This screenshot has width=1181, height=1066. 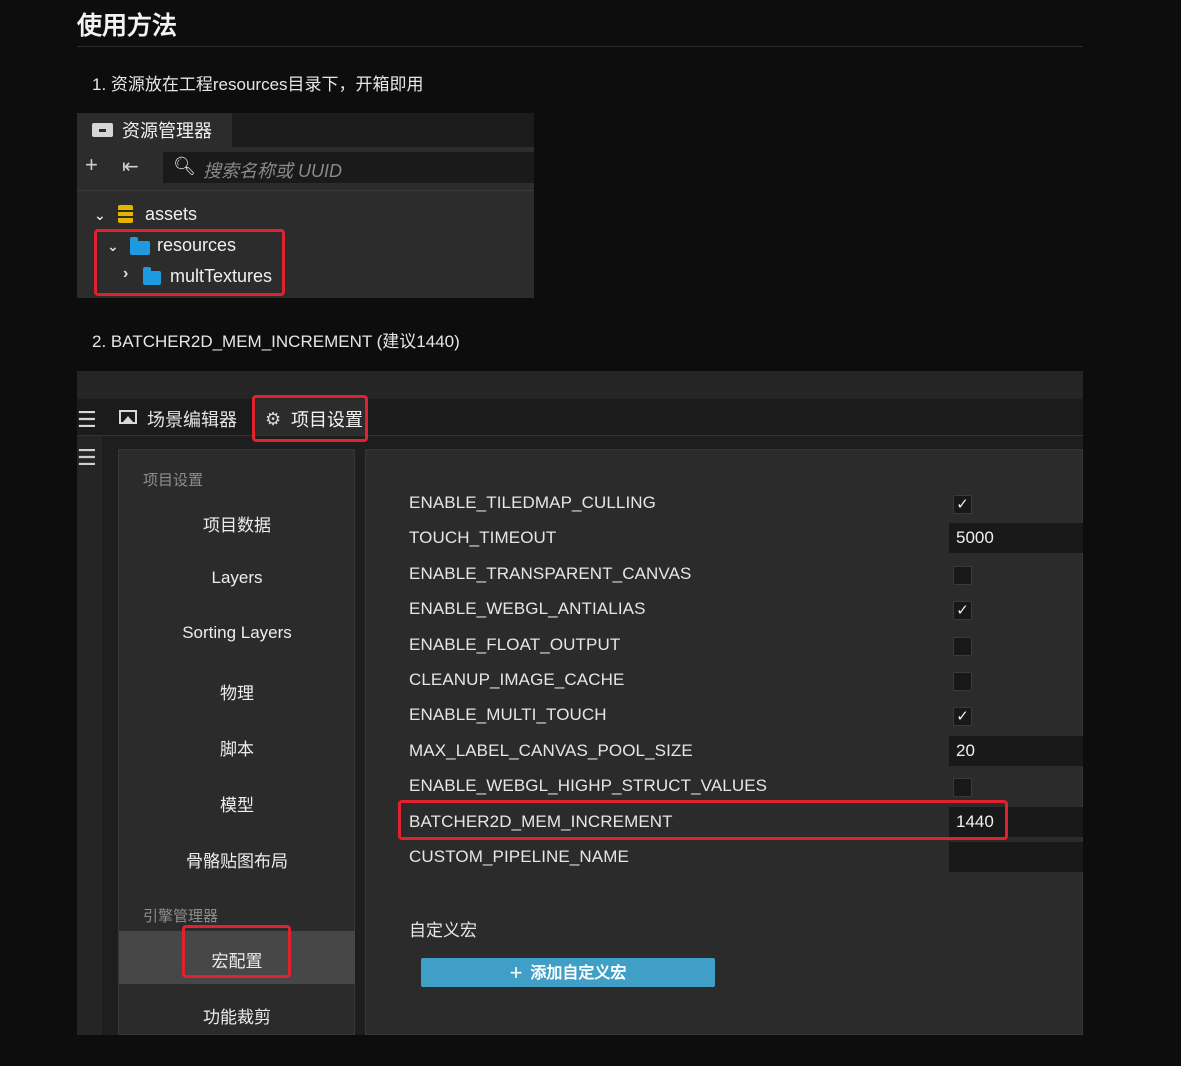 I want to click on tree-divider, so click(x=305, y=190).